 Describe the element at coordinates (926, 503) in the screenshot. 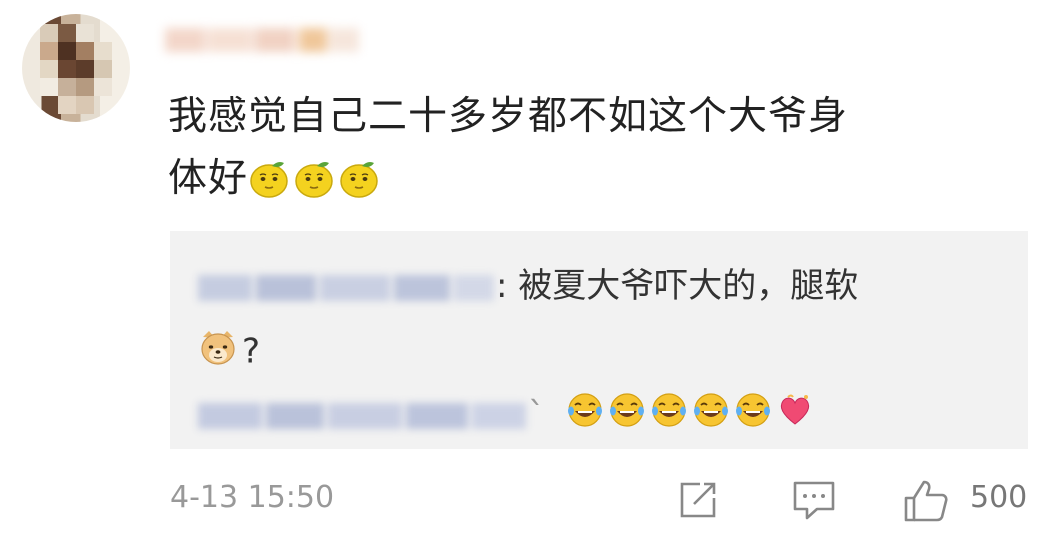

I see `like-icon` at that location.